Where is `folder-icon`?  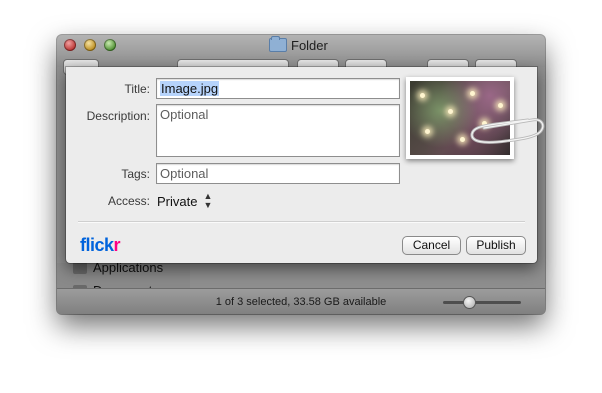
folder-icon is located at coordinates (278, 44).